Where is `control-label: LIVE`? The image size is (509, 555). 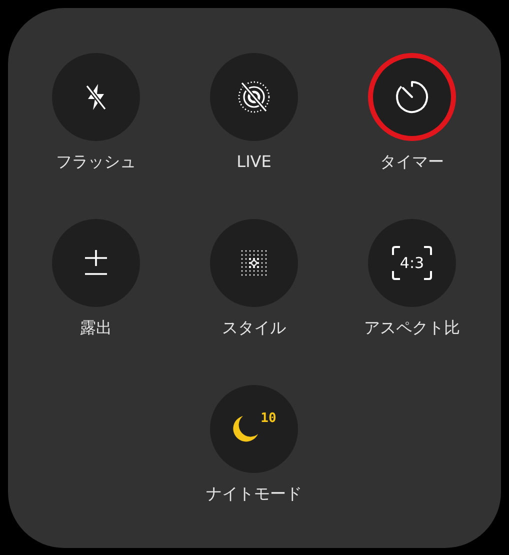 control-label: LIVE is located at coordinates (254, 162).